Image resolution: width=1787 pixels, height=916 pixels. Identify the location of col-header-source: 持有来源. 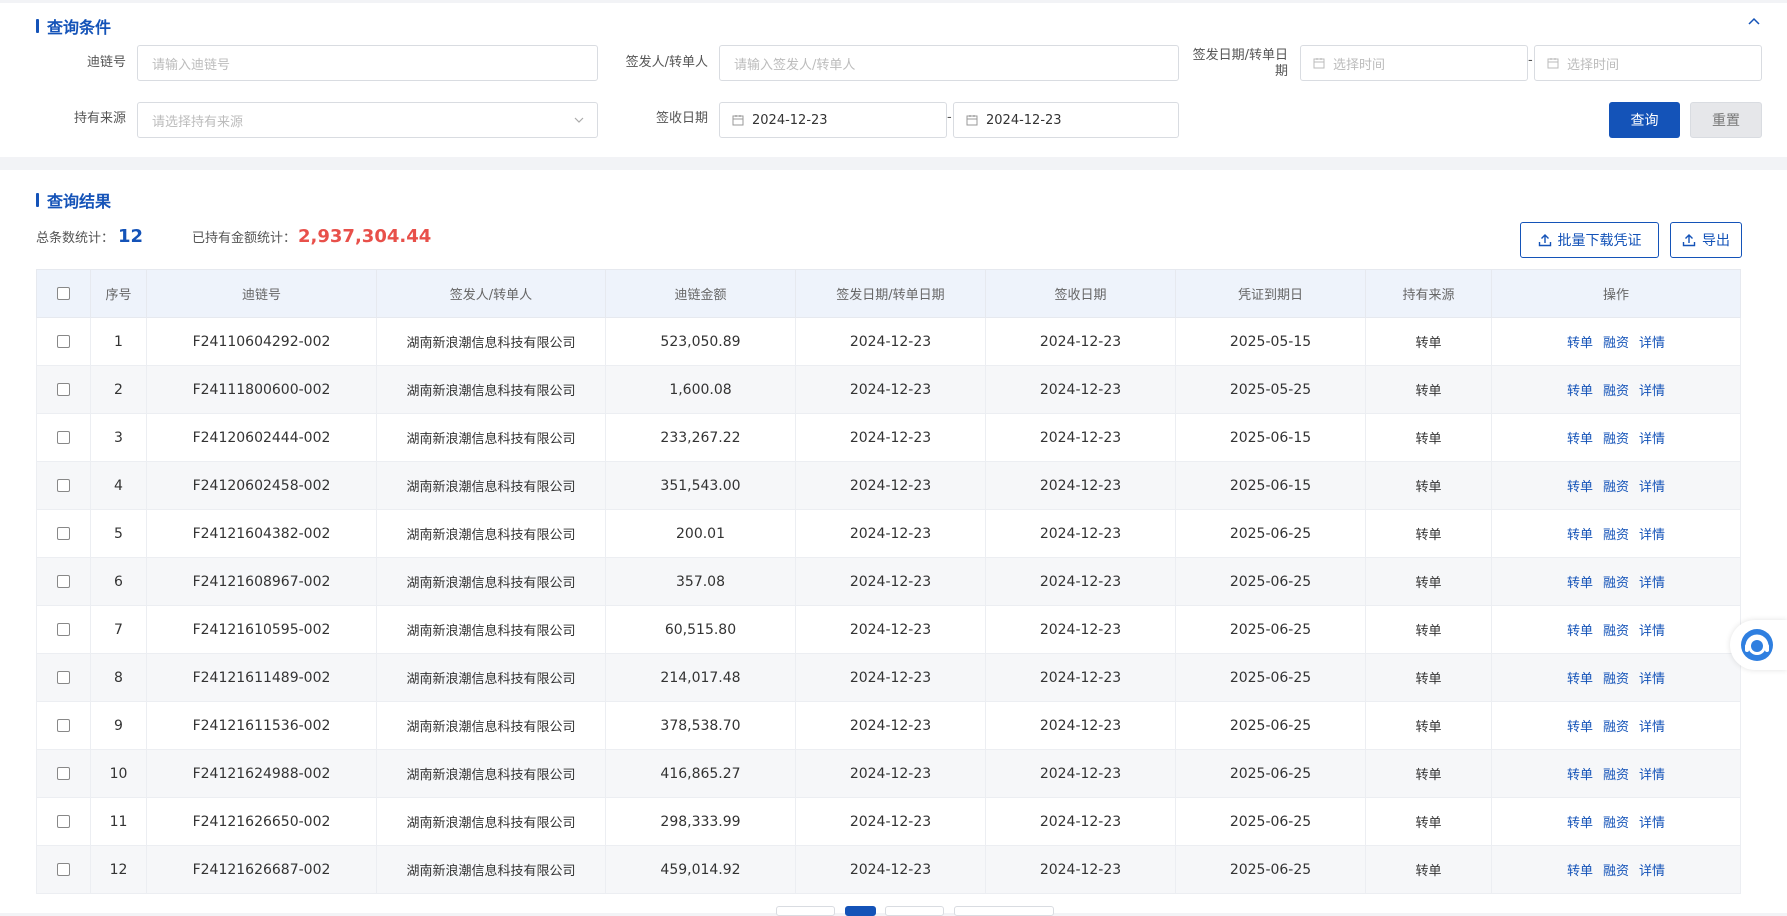
(1428, 293).